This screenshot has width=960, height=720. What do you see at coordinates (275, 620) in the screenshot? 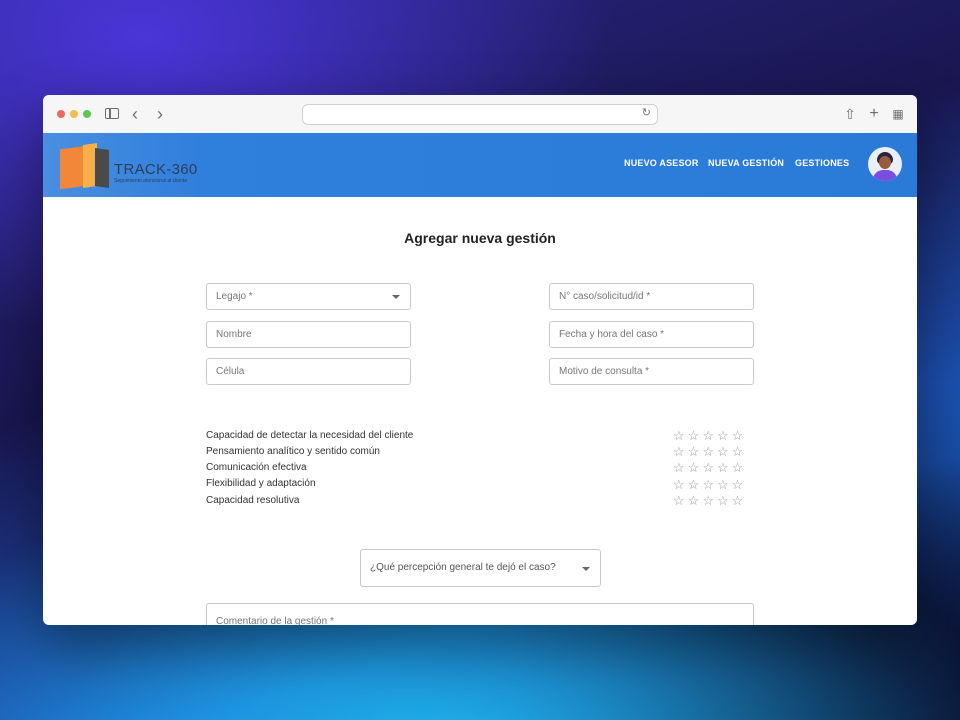
I see `comment-placeholder: Comentario de la gestión *` at bounding box center [275, 620].